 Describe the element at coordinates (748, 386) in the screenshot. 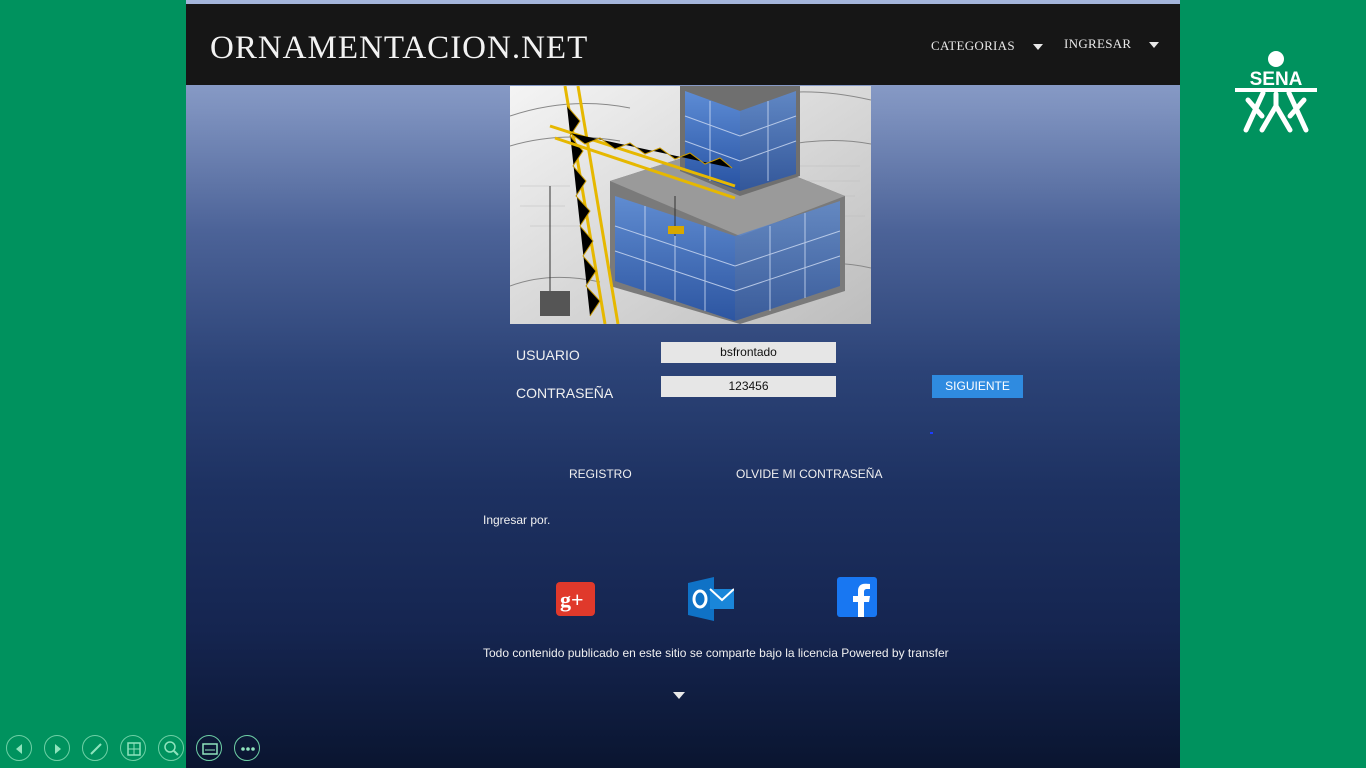

I see `password-field` at that location.